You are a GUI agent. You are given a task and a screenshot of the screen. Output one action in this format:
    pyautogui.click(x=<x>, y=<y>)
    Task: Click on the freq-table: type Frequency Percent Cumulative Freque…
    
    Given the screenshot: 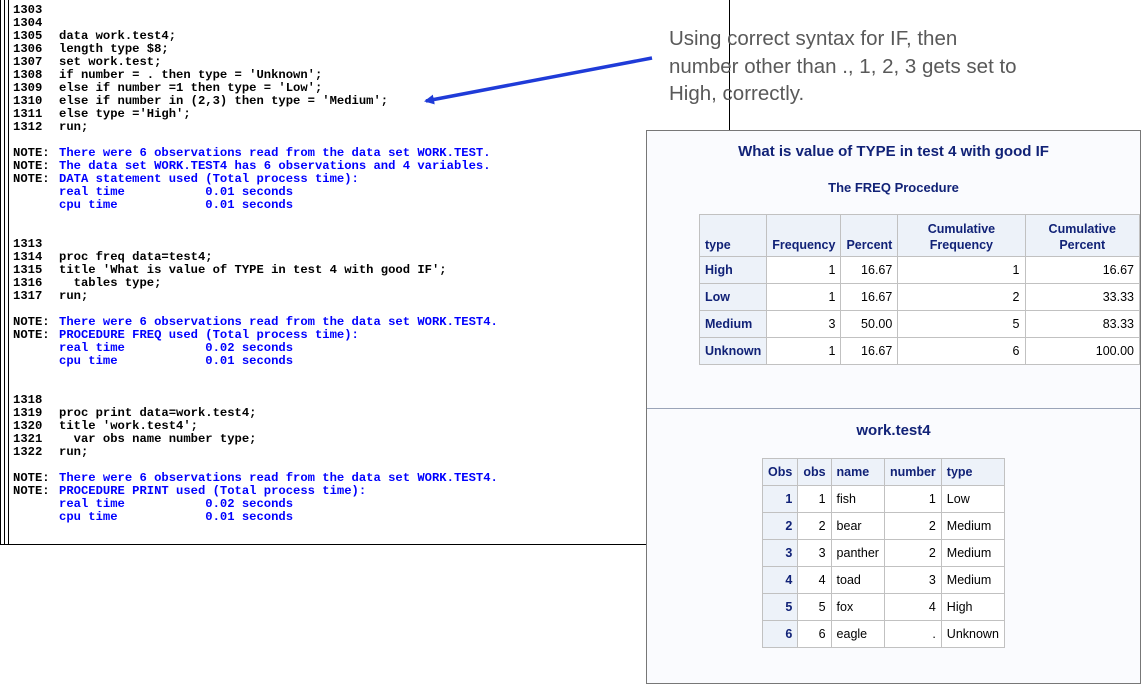 What is the action you would take?
    pyautogui.click(x=919, y=289)
    